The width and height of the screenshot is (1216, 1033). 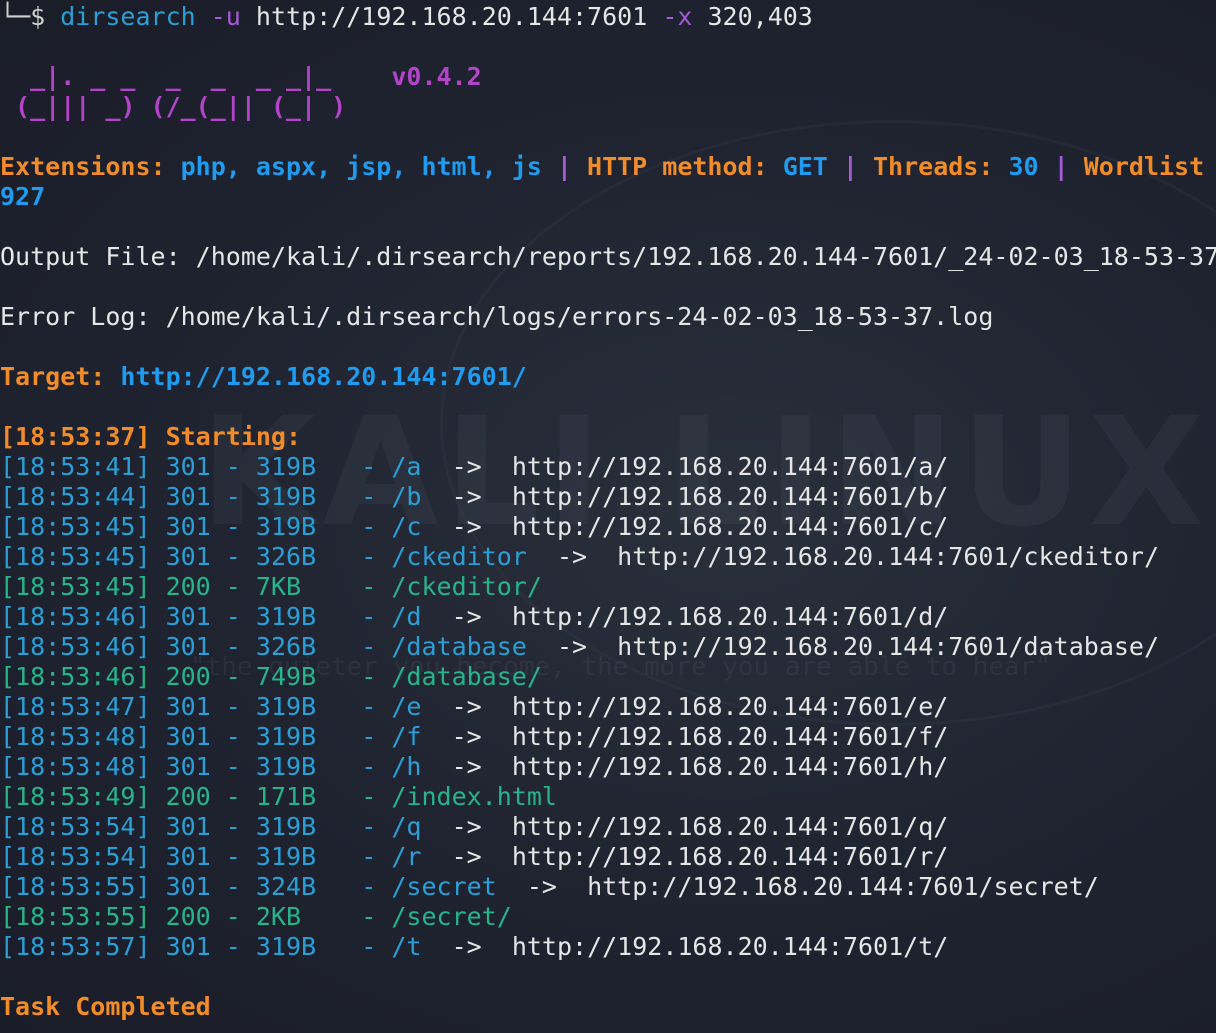 What do you see at coordinates (406, 766) in the screenshot?
I see `result-path: /h` at bounding box center [406, 766].